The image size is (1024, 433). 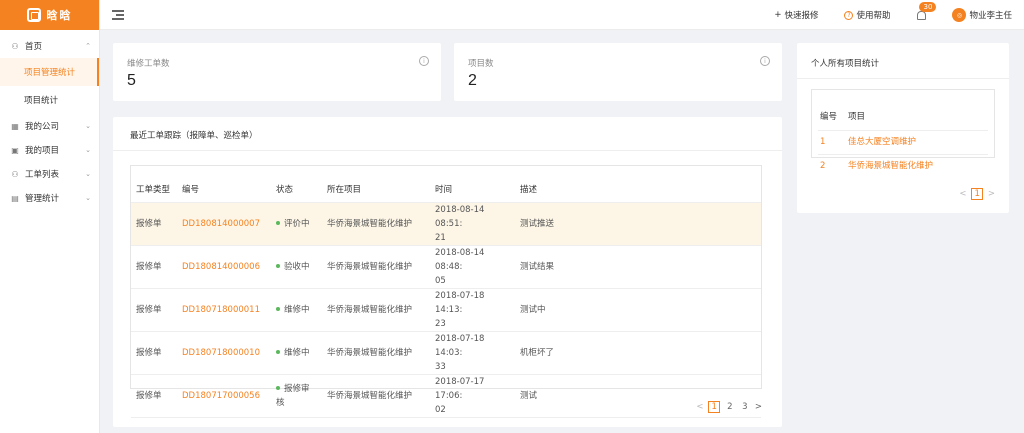 I want to click on order-status: 评价中, so click(x=296, y=224).